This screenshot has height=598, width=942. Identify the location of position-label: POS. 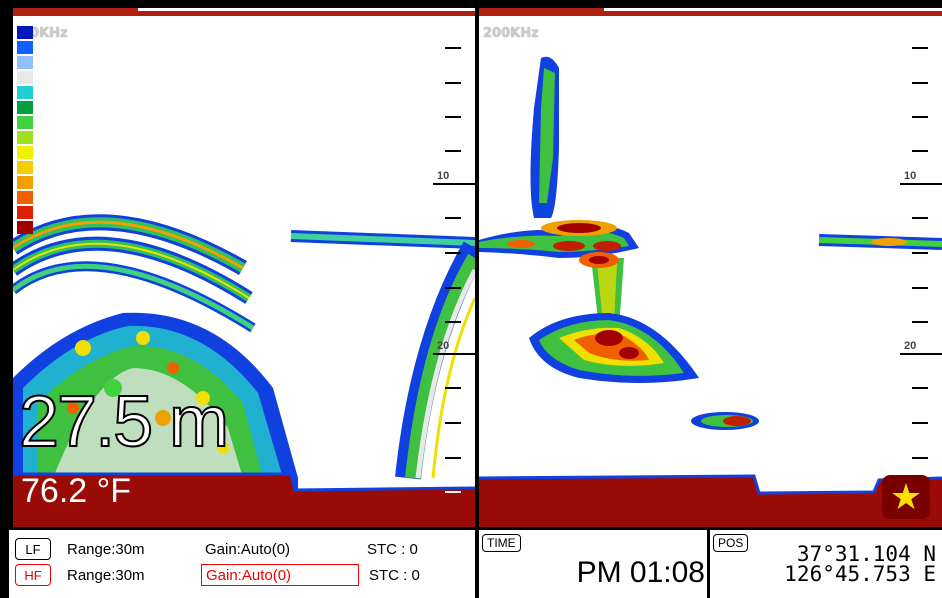
(731, 543).